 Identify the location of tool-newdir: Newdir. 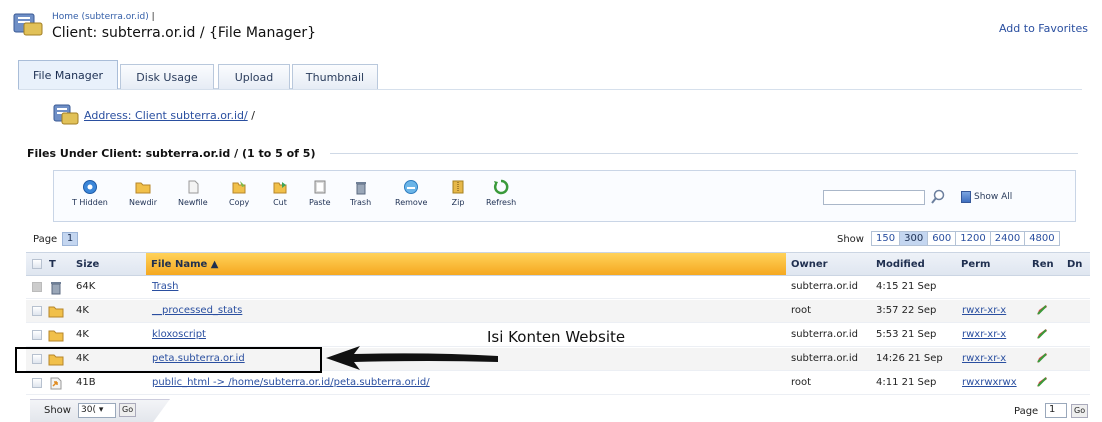
(143, 193).